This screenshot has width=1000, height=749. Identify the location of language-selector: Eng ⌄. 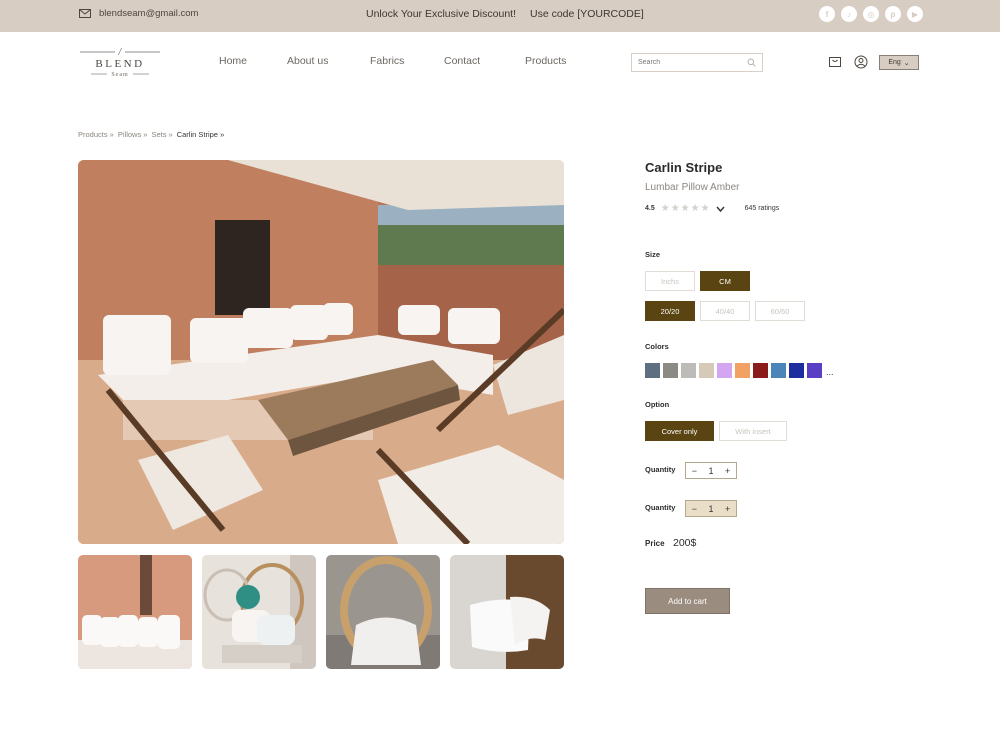
(899, 62).